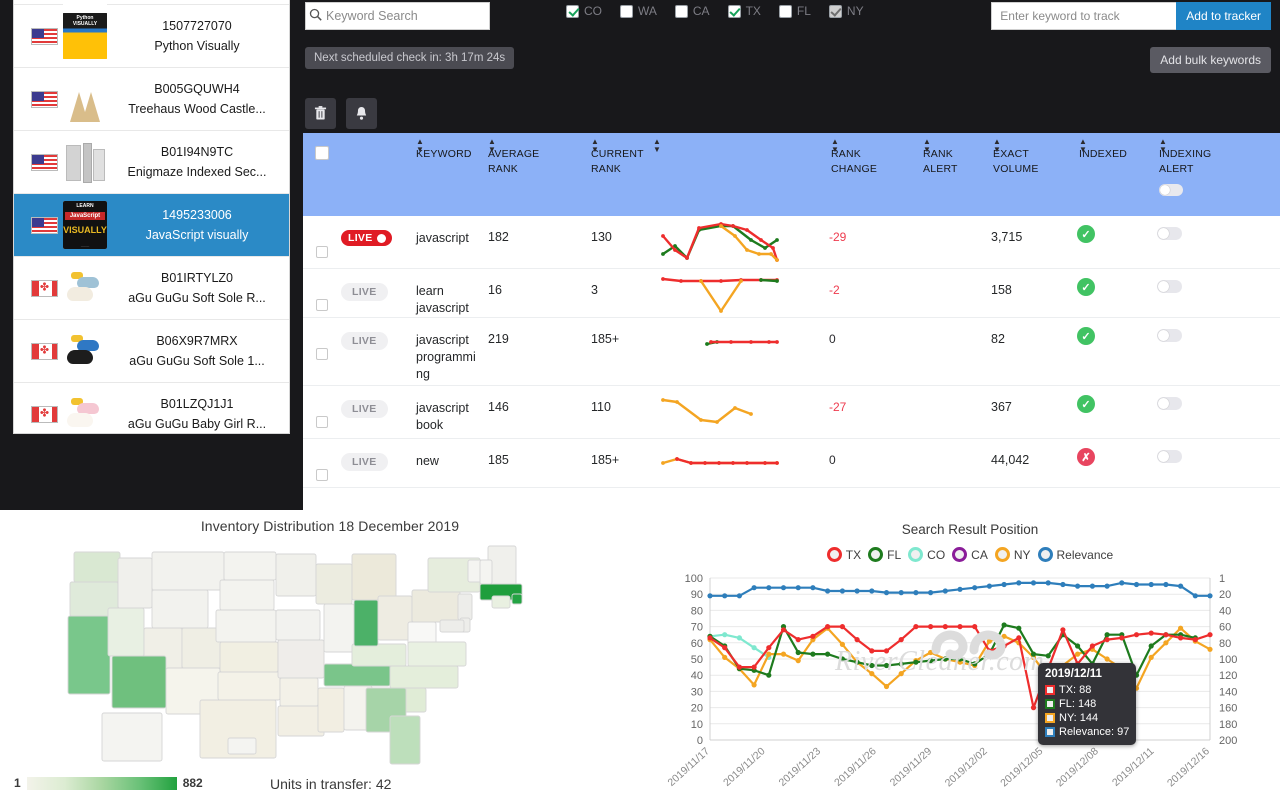 The height and width of the screenshot is (805, 1280). What do you see at coordinates (436, 606) in the screenshot?
I see `map-state-pa` at bounding box center [436, 606].